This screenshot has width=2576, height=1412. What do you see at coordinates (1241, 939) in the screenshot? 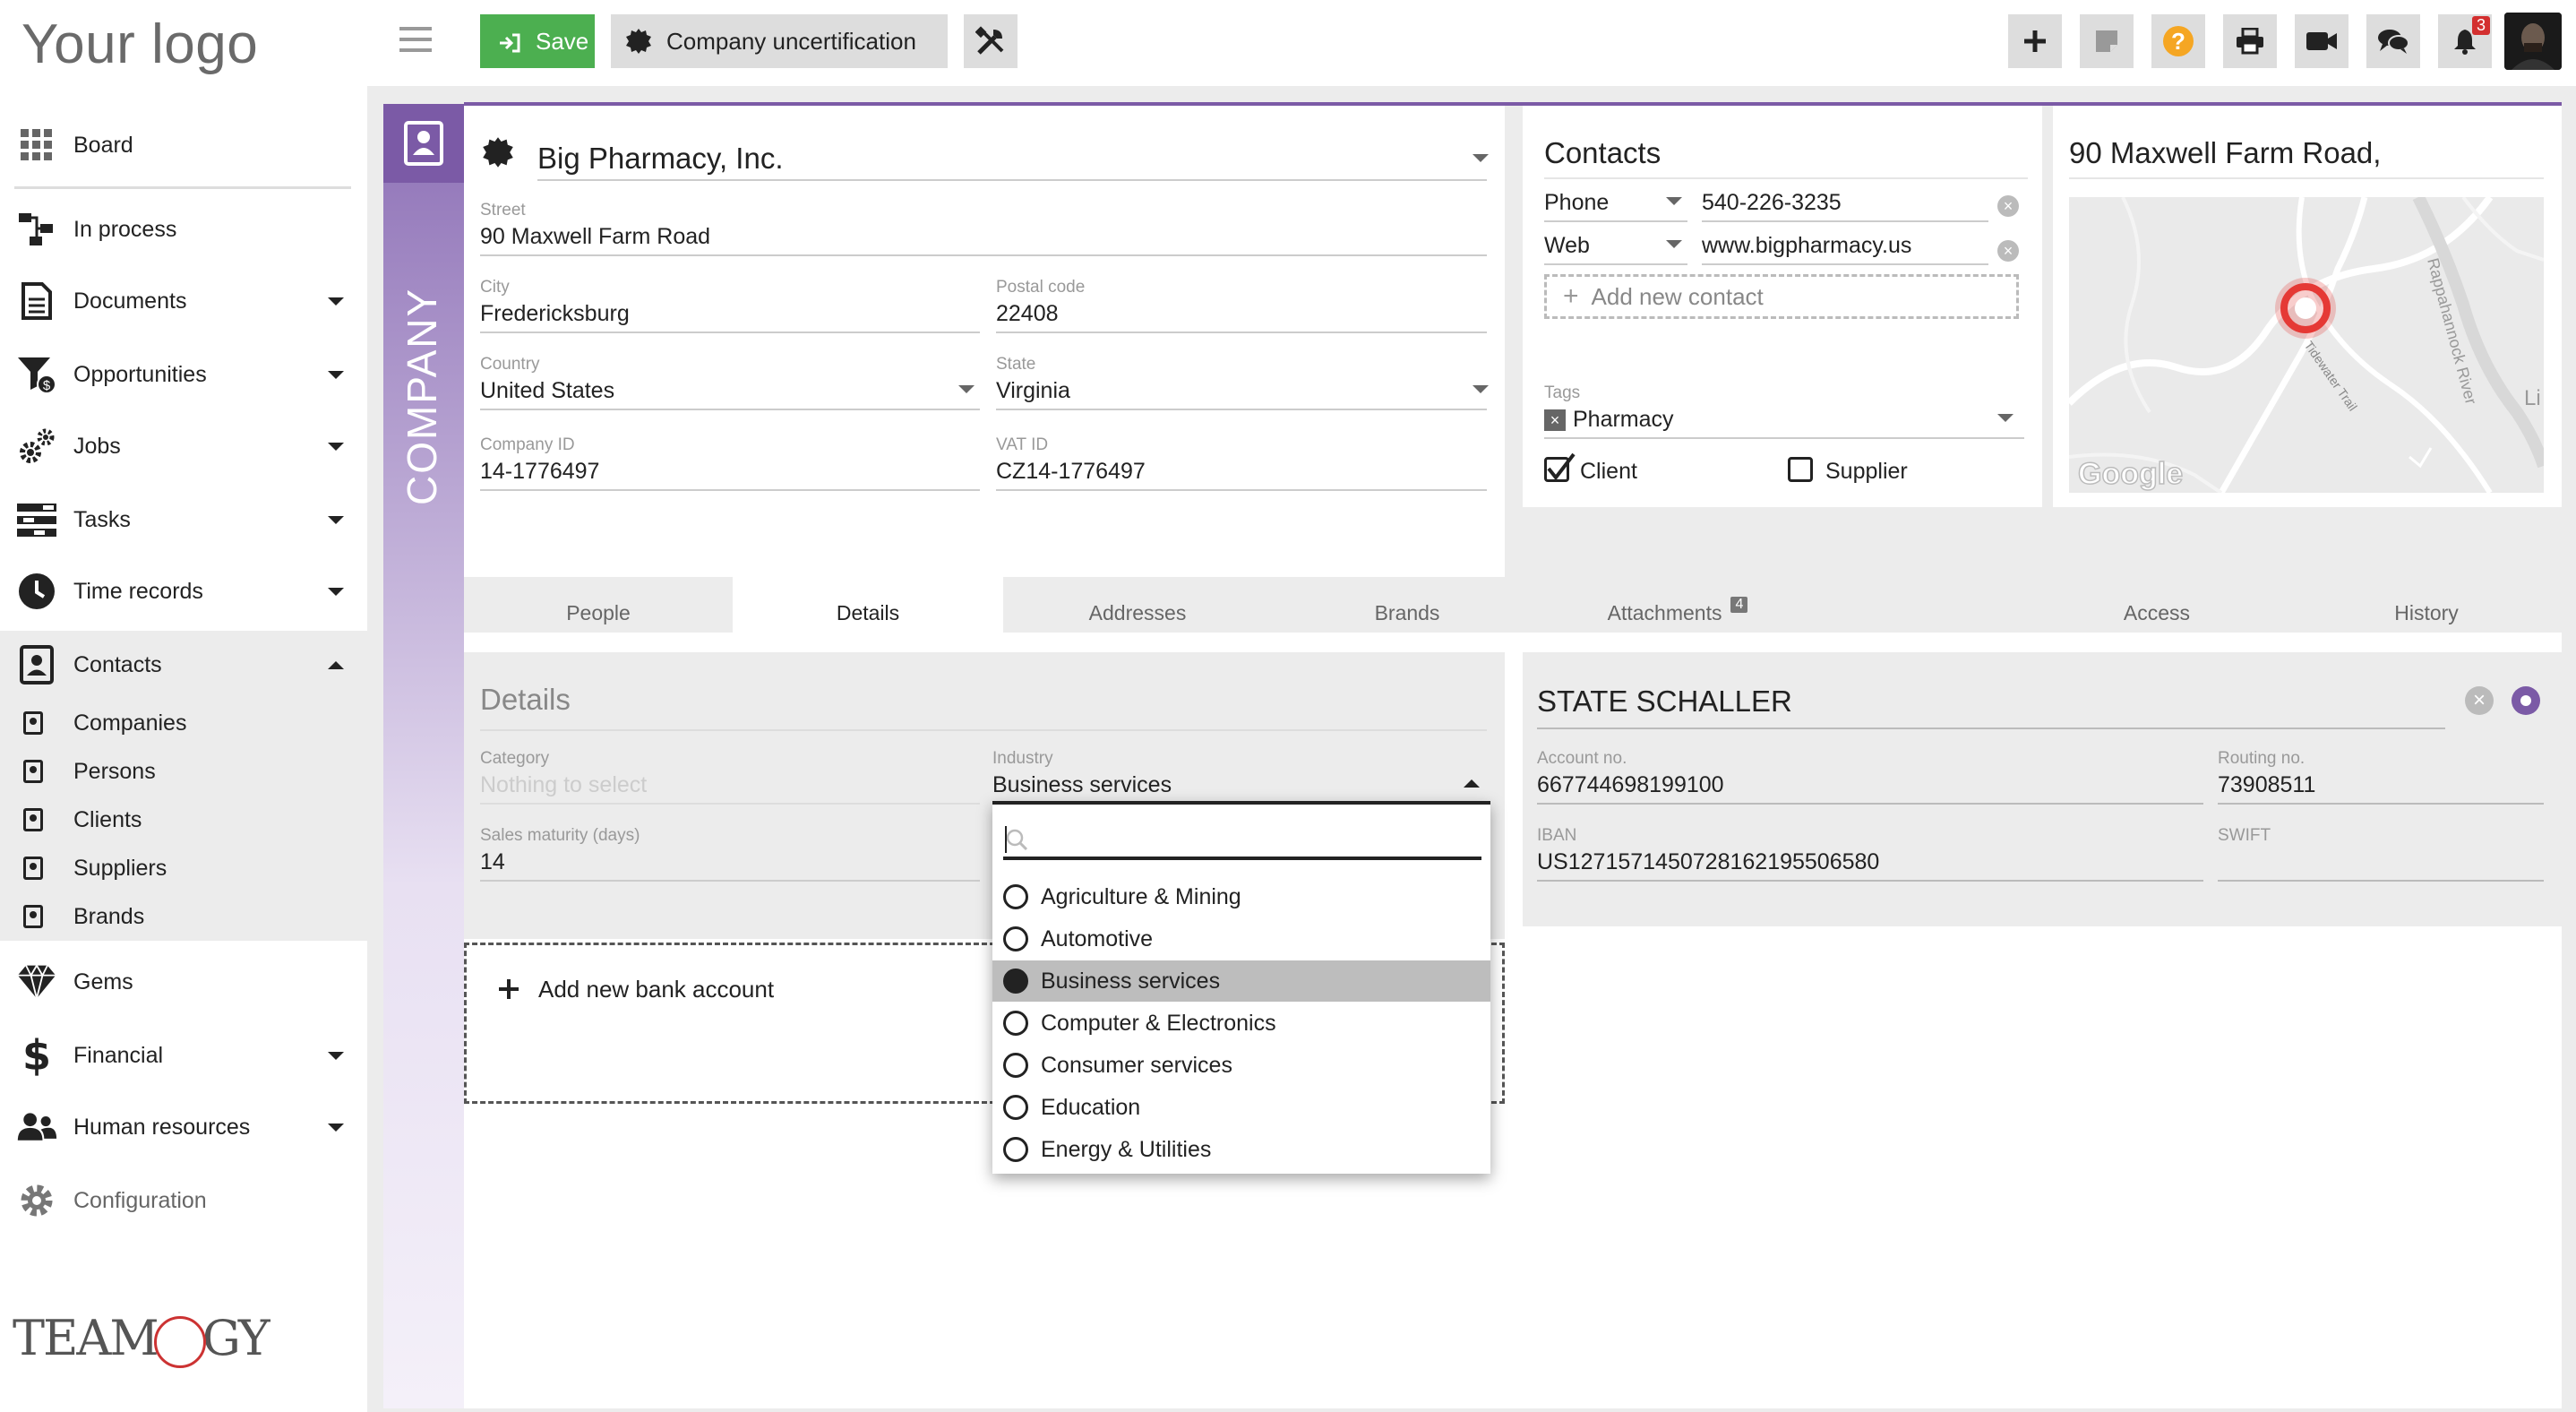
I see `industry-option: Automotive` at bounding box center [1241, 939].